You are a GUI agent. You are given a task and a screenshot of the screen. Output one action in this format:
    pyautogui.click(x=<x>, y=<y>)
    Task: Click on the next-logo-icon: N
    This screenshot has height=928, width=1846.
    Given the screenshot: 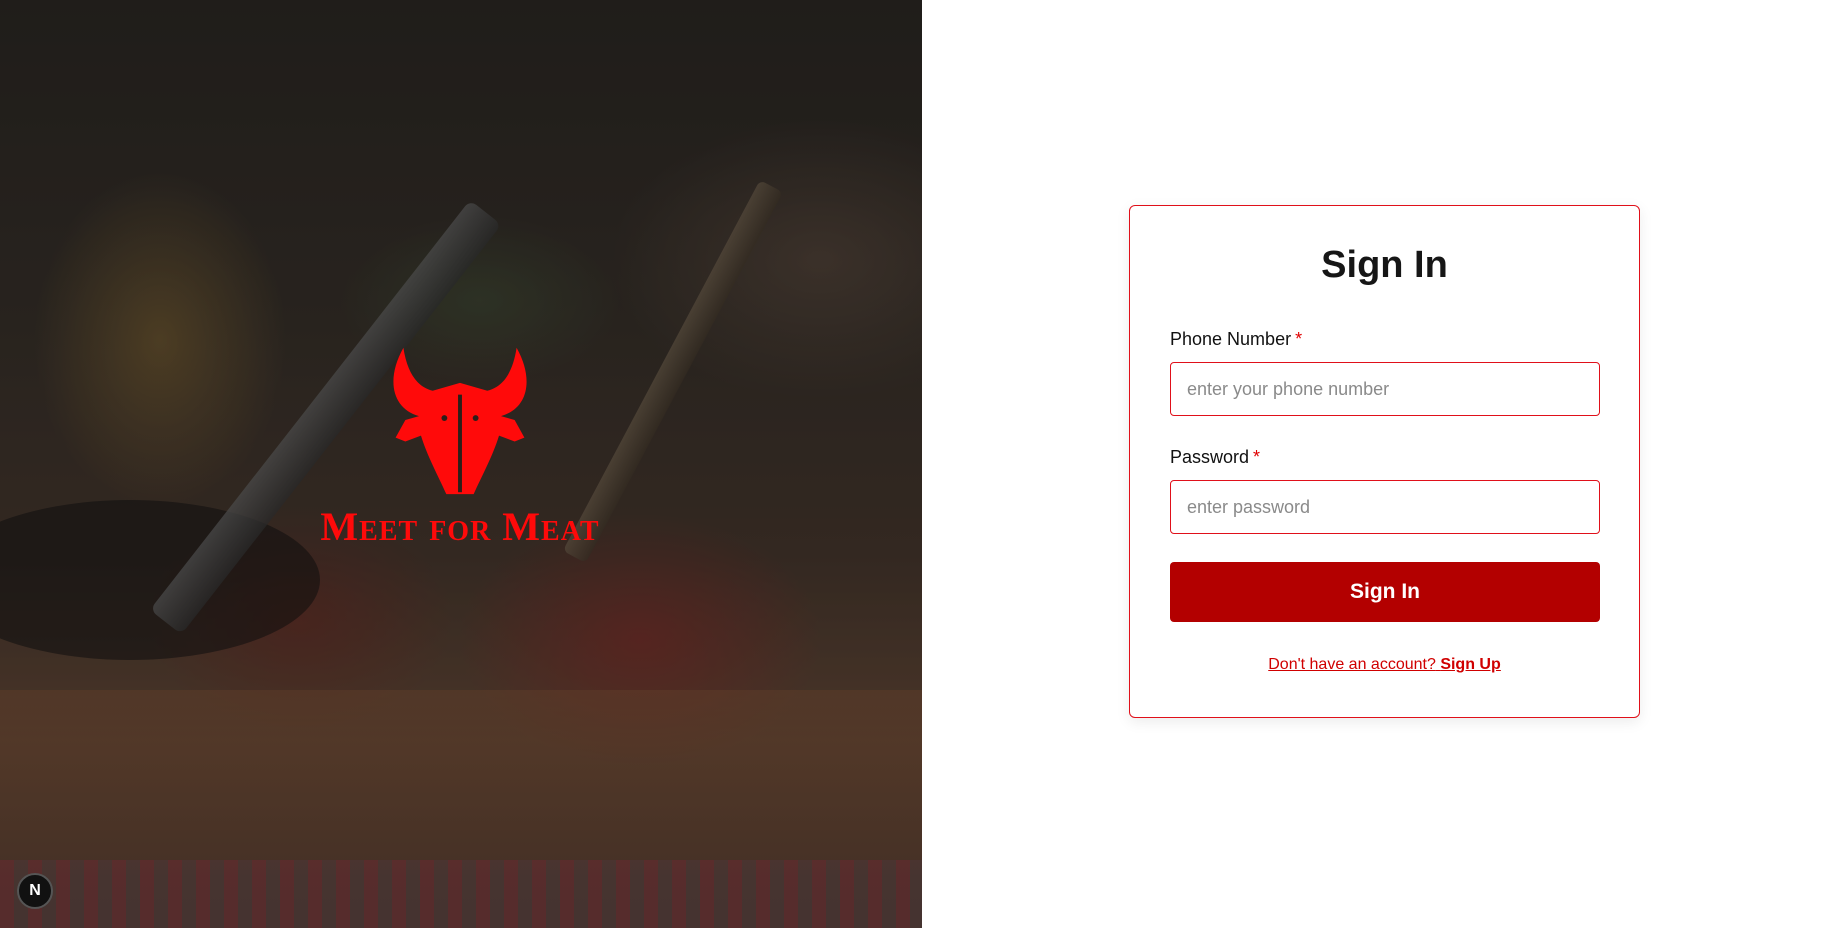 What is the action you would take?
    pyautogui.click(x=35, y=891)
    